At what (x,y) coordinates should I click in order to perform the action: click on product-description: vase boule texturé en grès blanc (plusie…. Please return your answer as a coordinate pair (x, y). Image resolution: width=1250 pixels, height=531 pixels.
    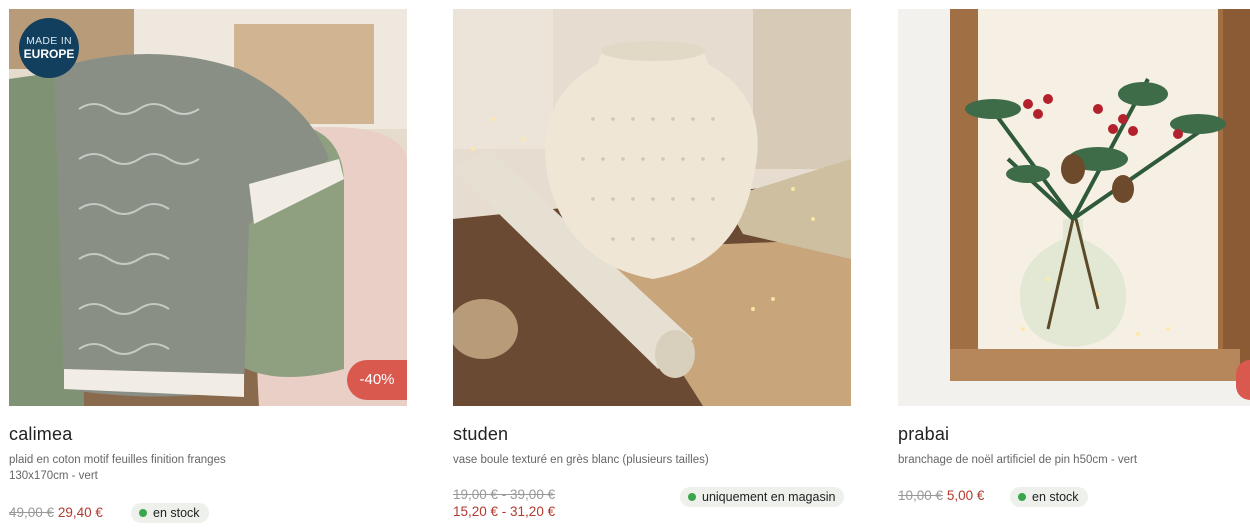
    Looking at the image, I should click on (581, 460).